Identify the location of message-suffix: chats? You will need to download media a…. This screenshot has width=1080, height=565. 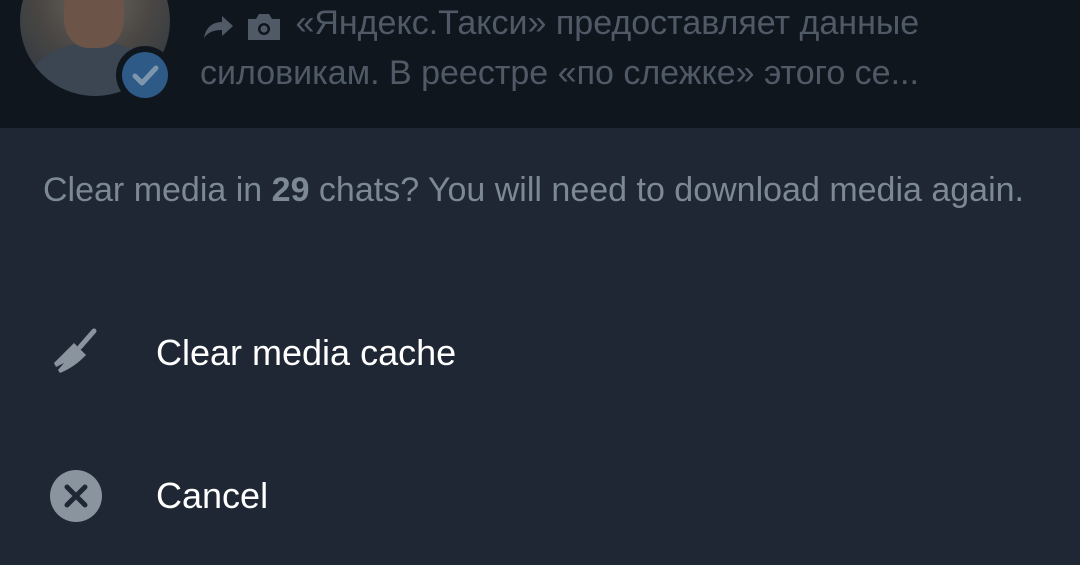
(666, 190).